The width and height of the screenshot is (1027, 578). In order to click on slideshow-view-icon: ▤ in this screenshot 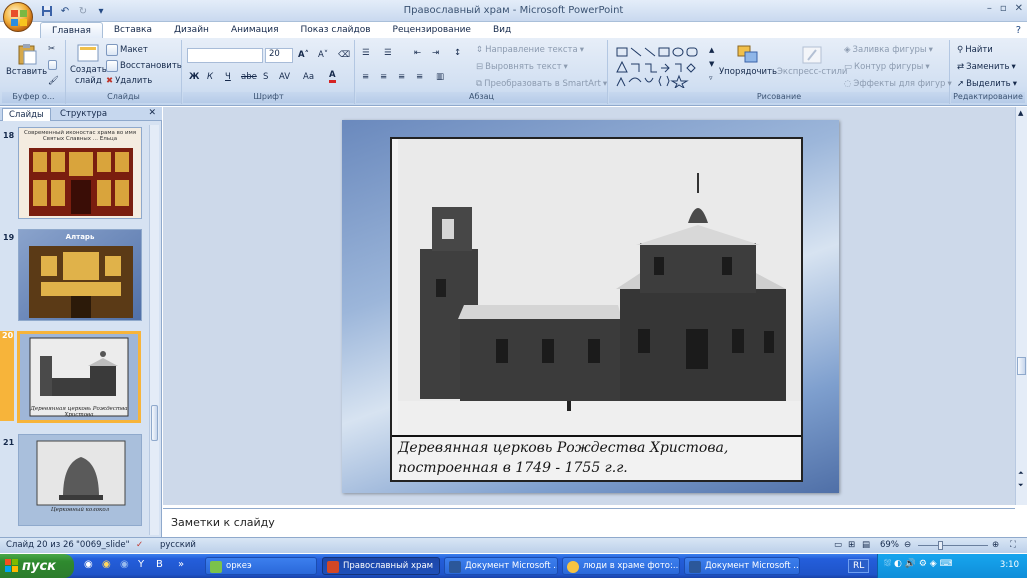, I will do `click(866, 545)`.